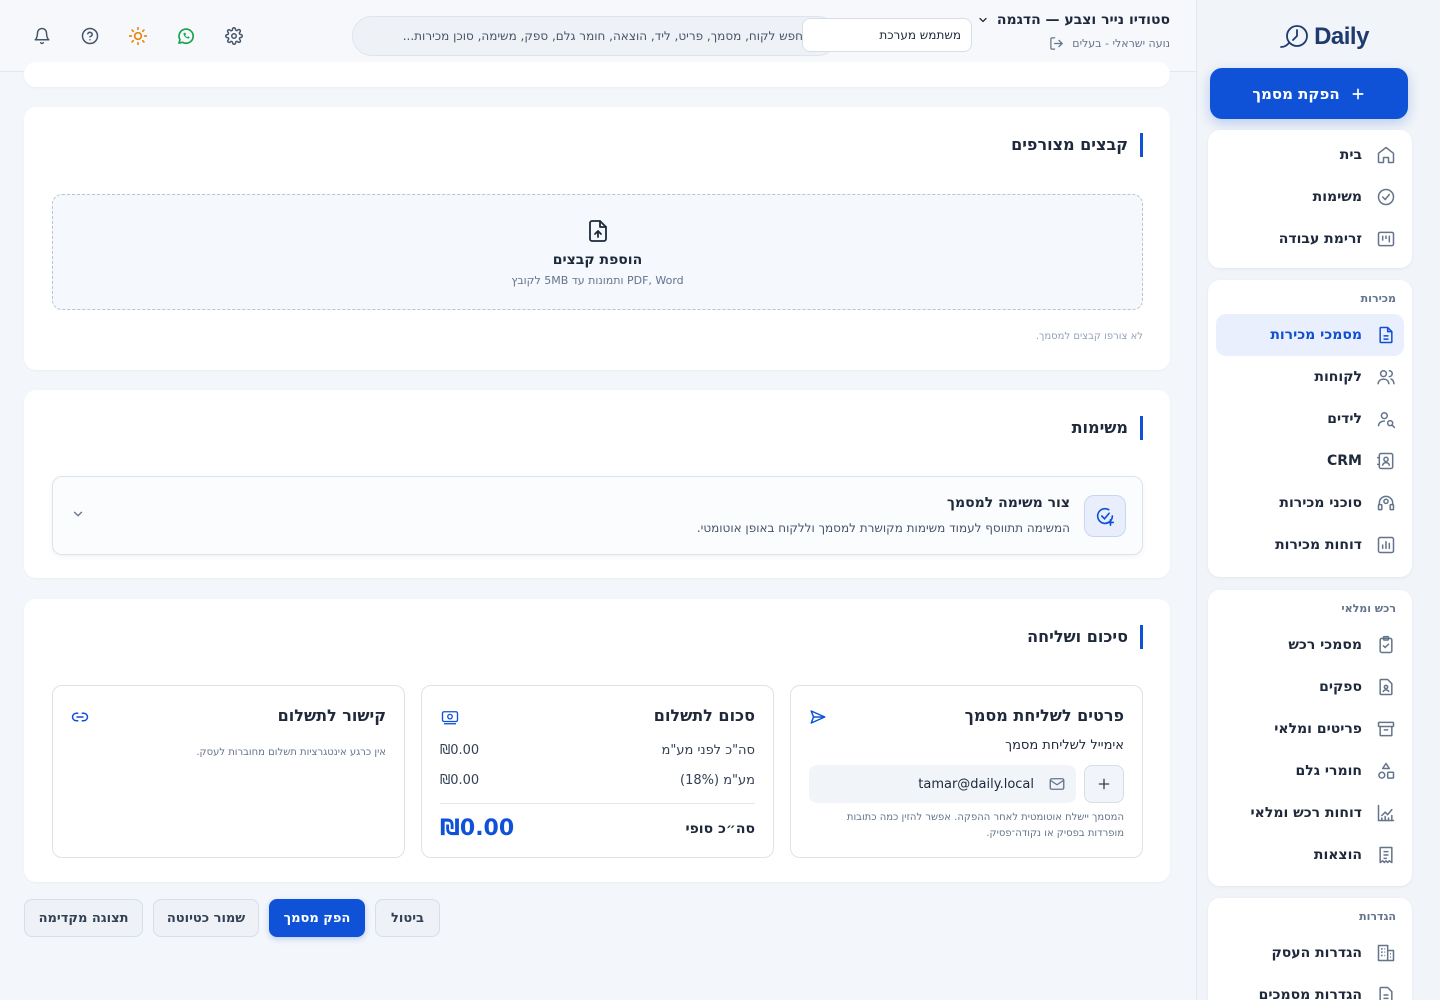  I want to click on summary-title: סיכום ושליחה, so click(1085, 637).